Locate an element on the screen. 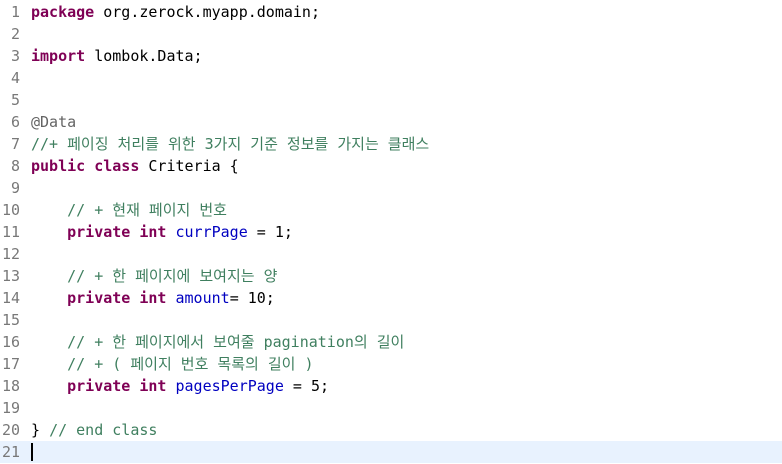  line-code: @Data is located at coordinates (53, 122).